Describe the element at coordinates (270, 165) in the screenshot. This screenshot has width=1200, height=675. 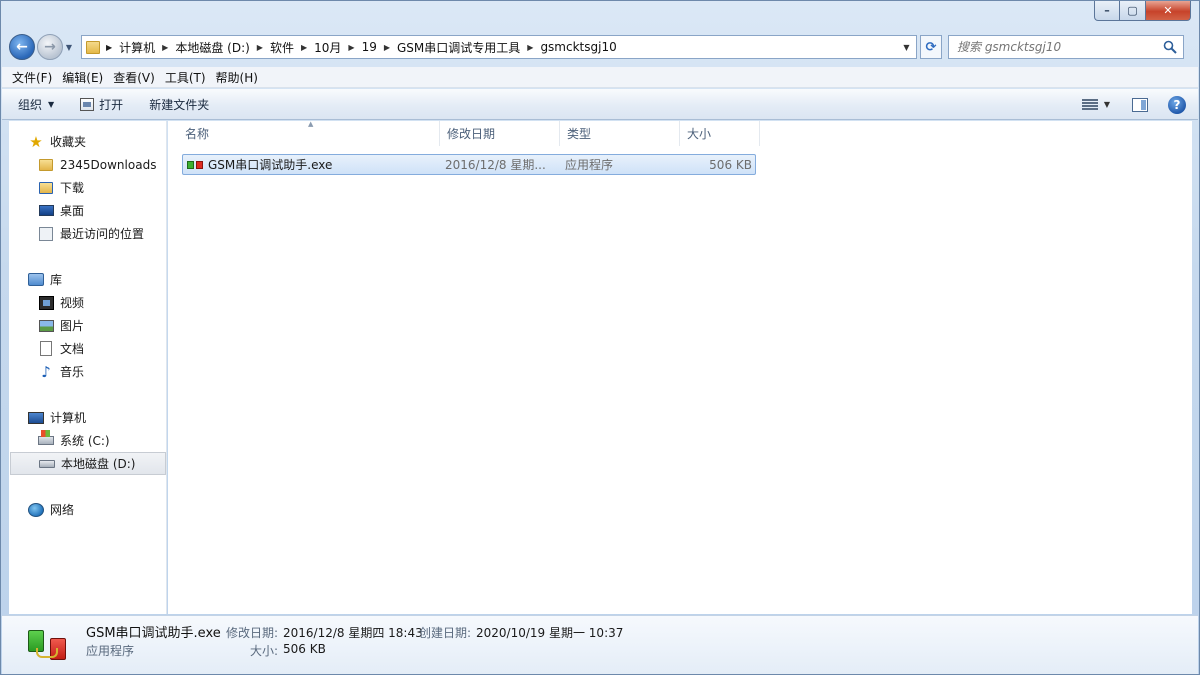
I see `file-name: GSM串口调试助手.exe` at that location.